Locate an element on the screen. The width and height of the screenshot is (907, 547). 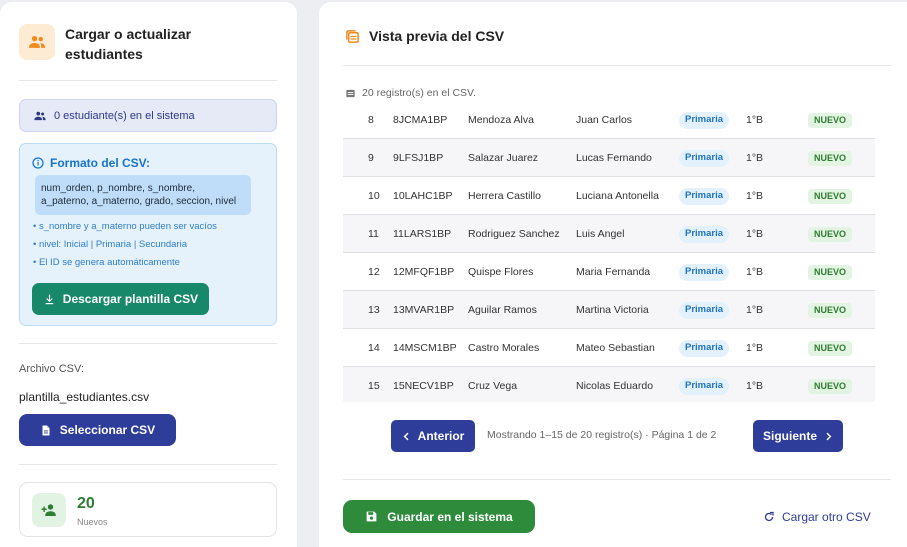
previous-page-button: Anterior is located at coordinates (433, 436).